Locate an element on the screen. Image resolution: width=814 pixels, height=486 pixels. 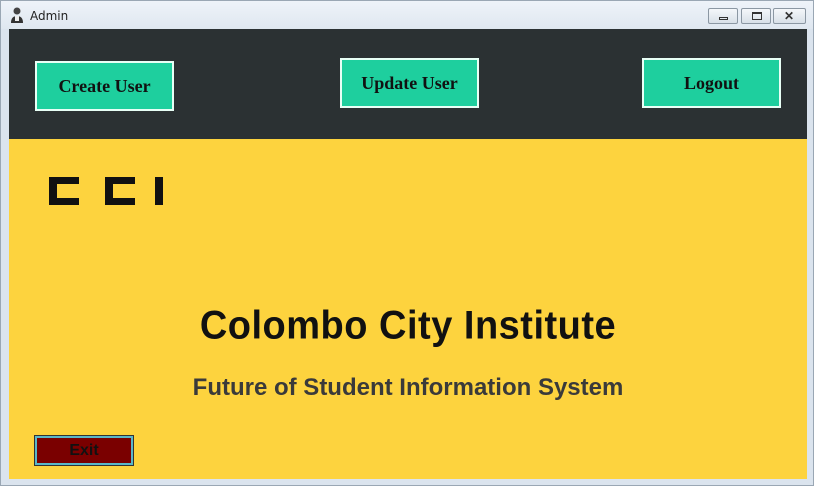
user-icon is located at coordinates (17, 15).